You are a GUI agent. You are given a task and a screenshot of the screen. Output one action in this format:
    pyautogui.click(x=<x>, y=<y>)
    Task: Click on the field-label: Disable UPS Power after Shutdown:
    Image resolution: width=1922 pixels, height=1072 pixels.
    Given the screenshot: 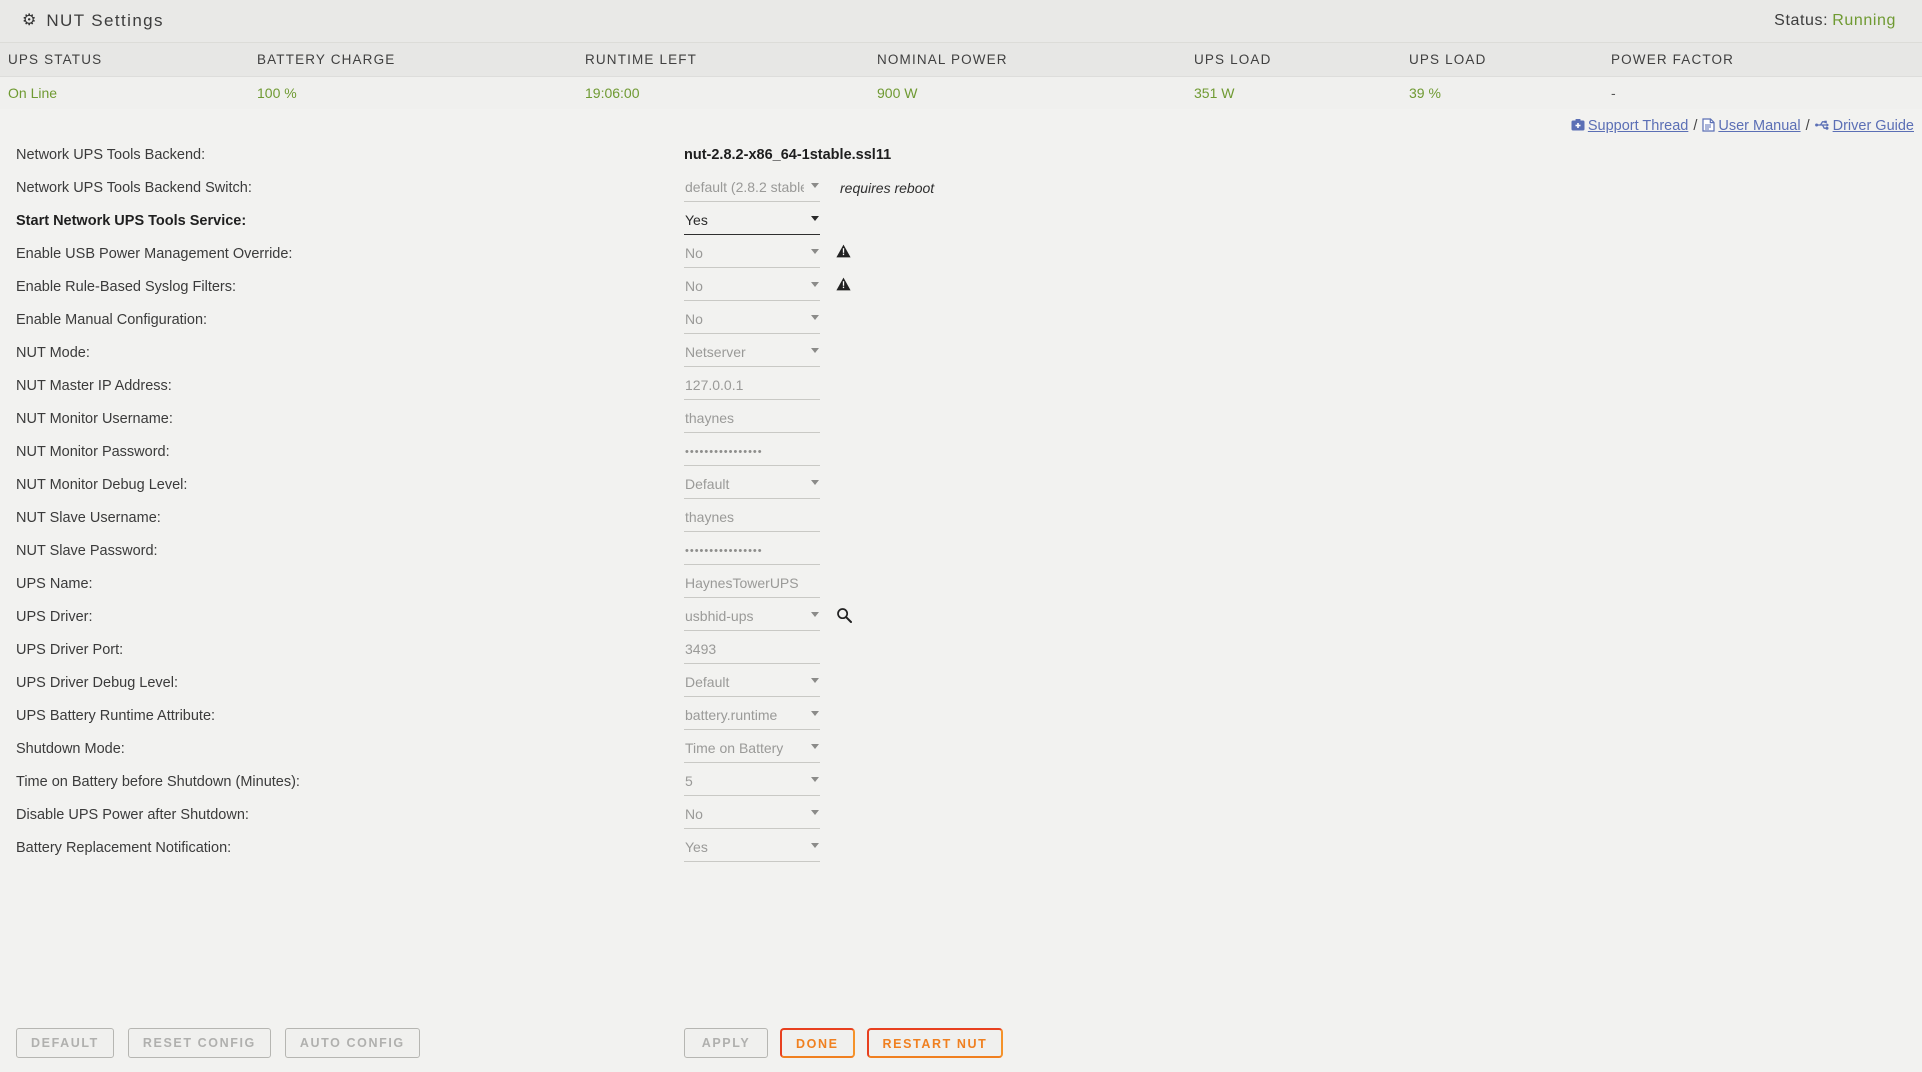 What is the action you would take?
    pyautogui.click(x=132, y=815)
    